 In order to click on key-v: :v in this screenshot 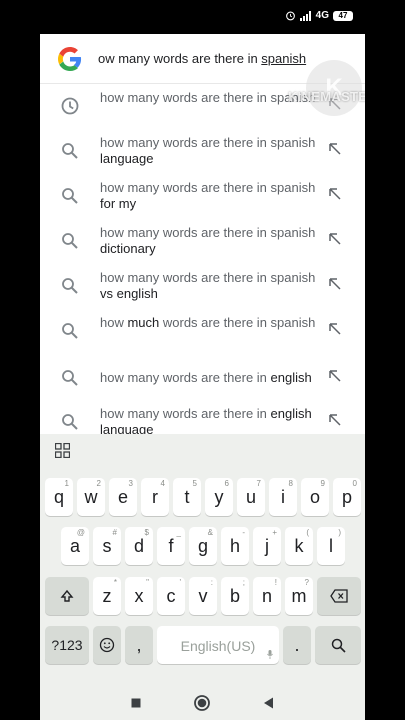, I will do `click(203, 596)`.